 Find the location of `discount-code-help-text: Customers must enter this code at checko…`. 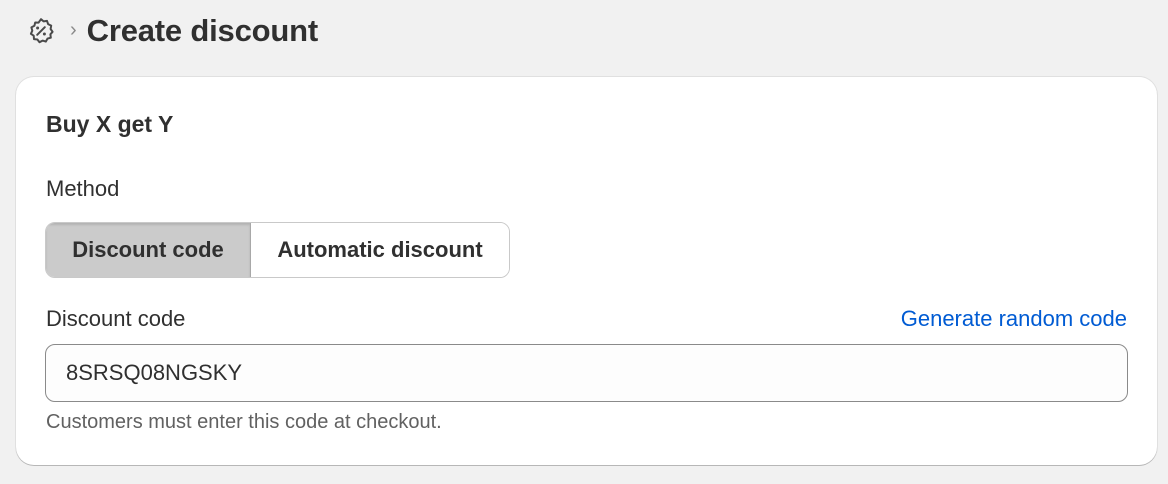

discount-code-help-text: Customers must enter this code at checko… is located at coordinates (244, 422).